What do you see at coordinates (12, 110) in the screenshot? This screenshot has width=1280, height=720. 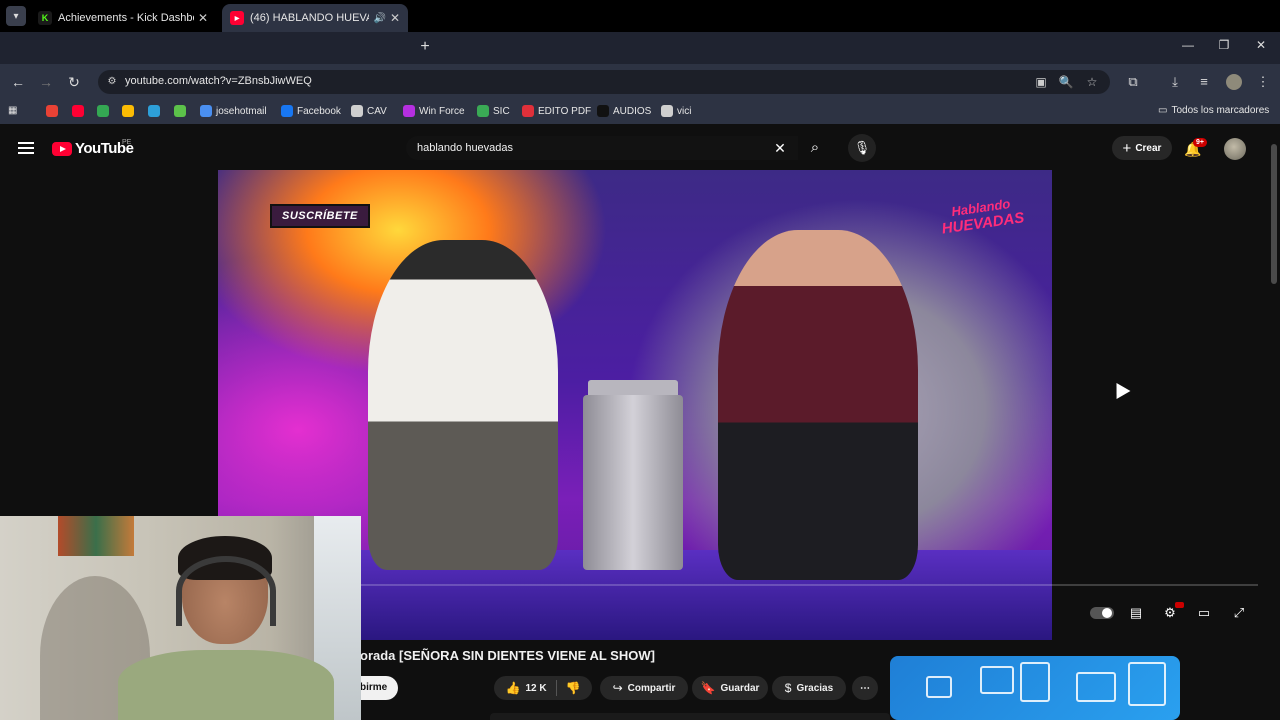 I see `apps-grid-icon: ▦` at bounding box center [12, 110].